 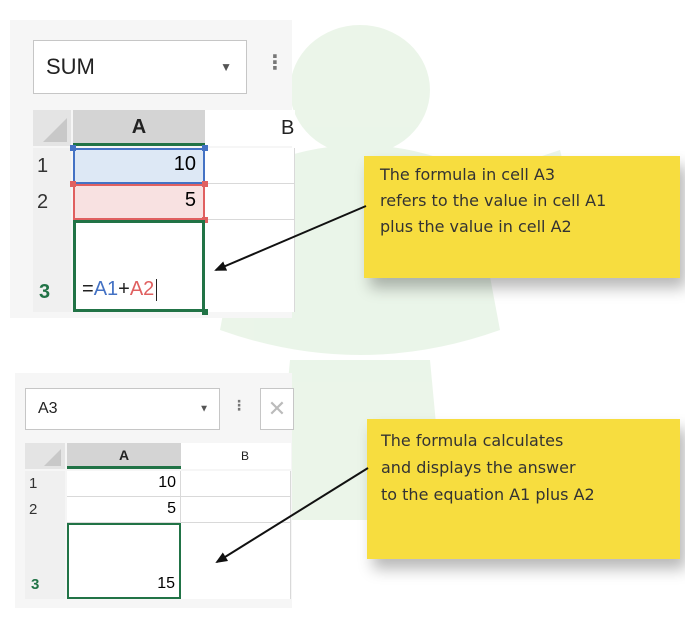 I want to click on formula-ref-a2: A2, so click(x=142, y=289).